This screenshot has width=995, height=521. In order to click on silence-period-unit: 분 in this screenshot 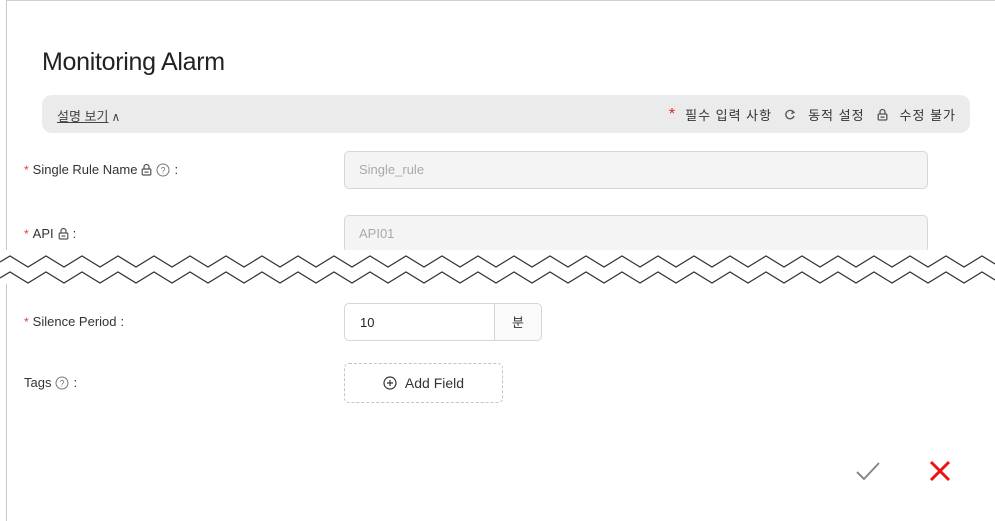, I will do `click(518, 322)`.